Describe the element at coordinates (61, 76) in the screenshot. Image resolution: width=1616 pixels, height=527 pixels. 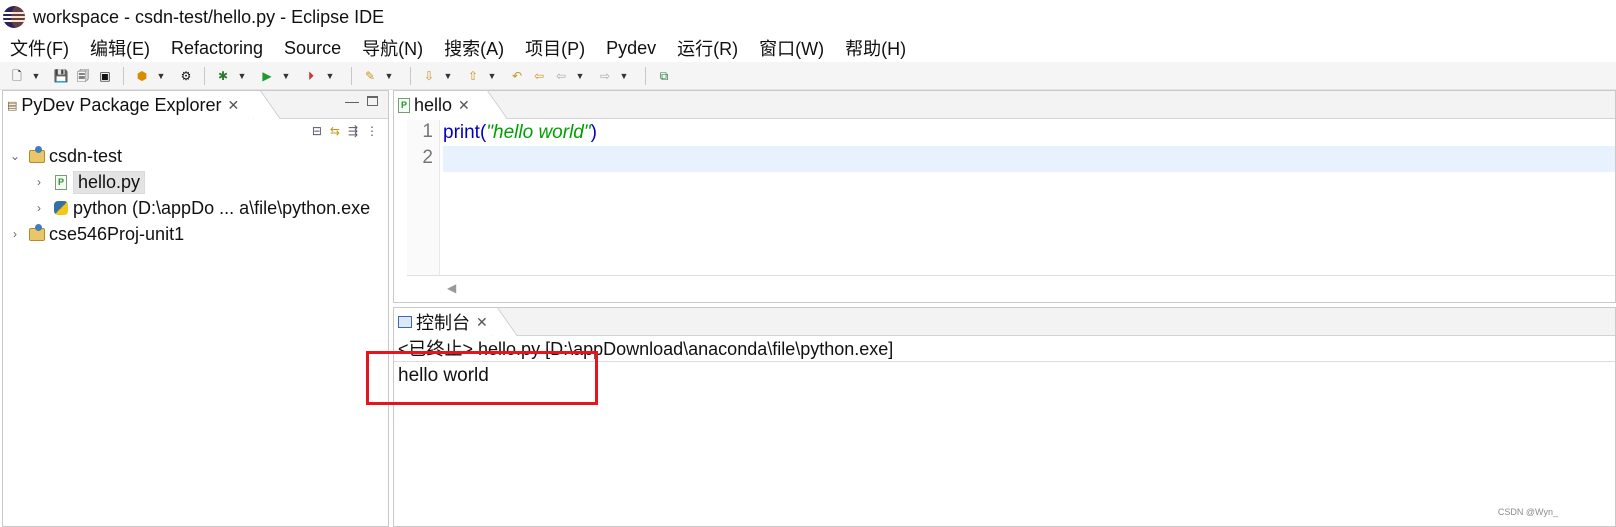
I see `save-icon: 💾` at that location.